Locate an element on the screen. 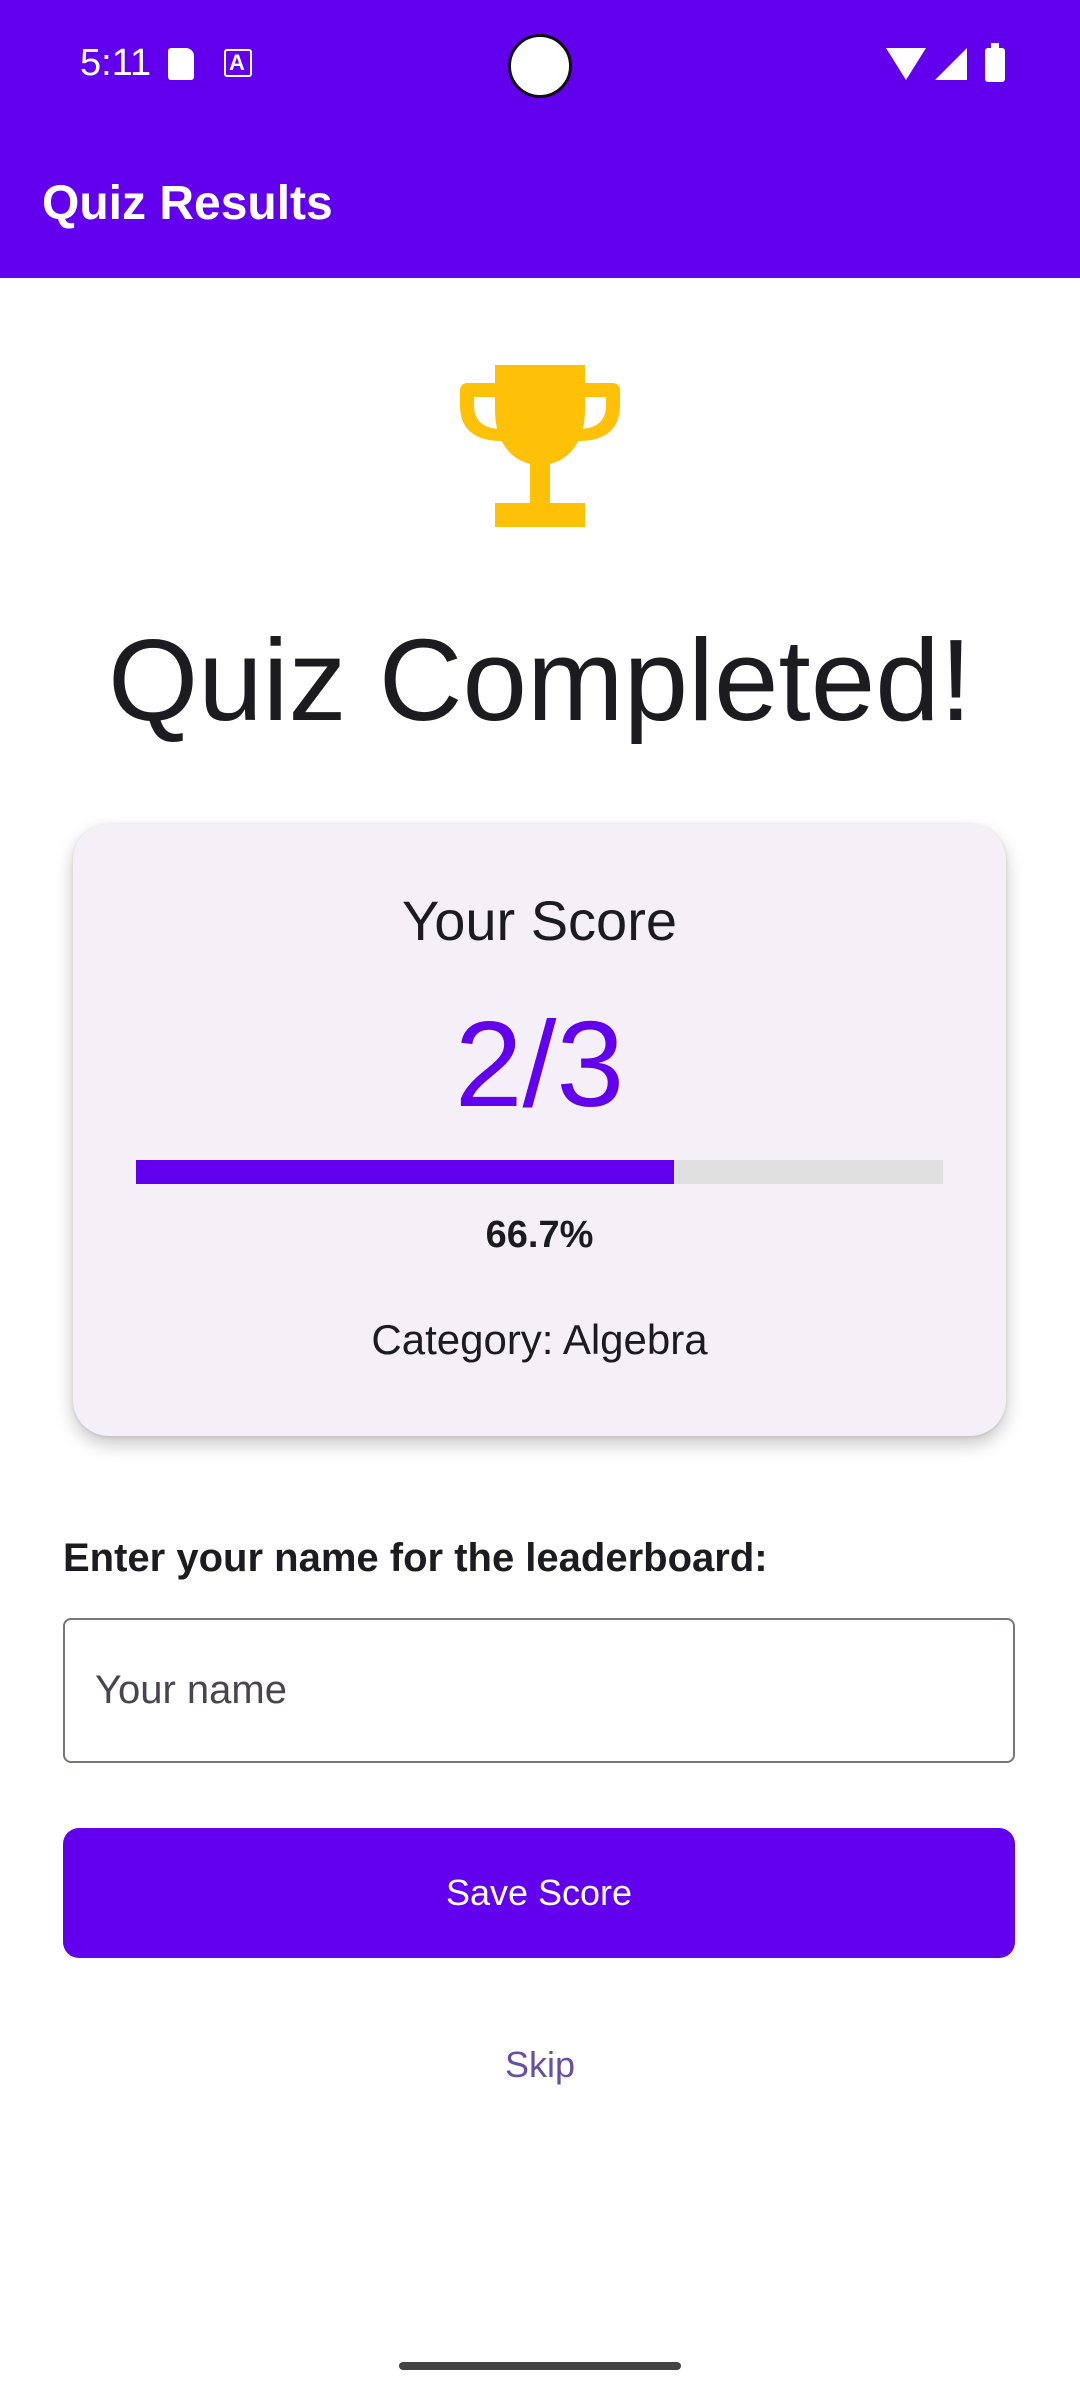 The height and width of the screenshot is (2400, 1080). score-value: 2/3 is located at coordinates (539, 1064).